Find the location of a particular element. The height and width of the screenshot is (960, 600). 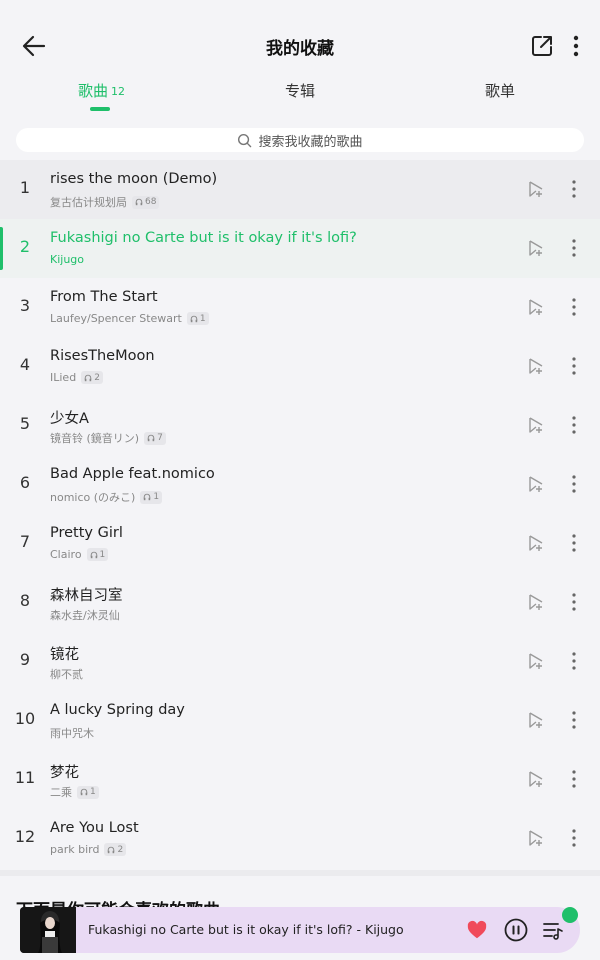

song-artist-line: Kijugo is located at coordinates (67, 259).